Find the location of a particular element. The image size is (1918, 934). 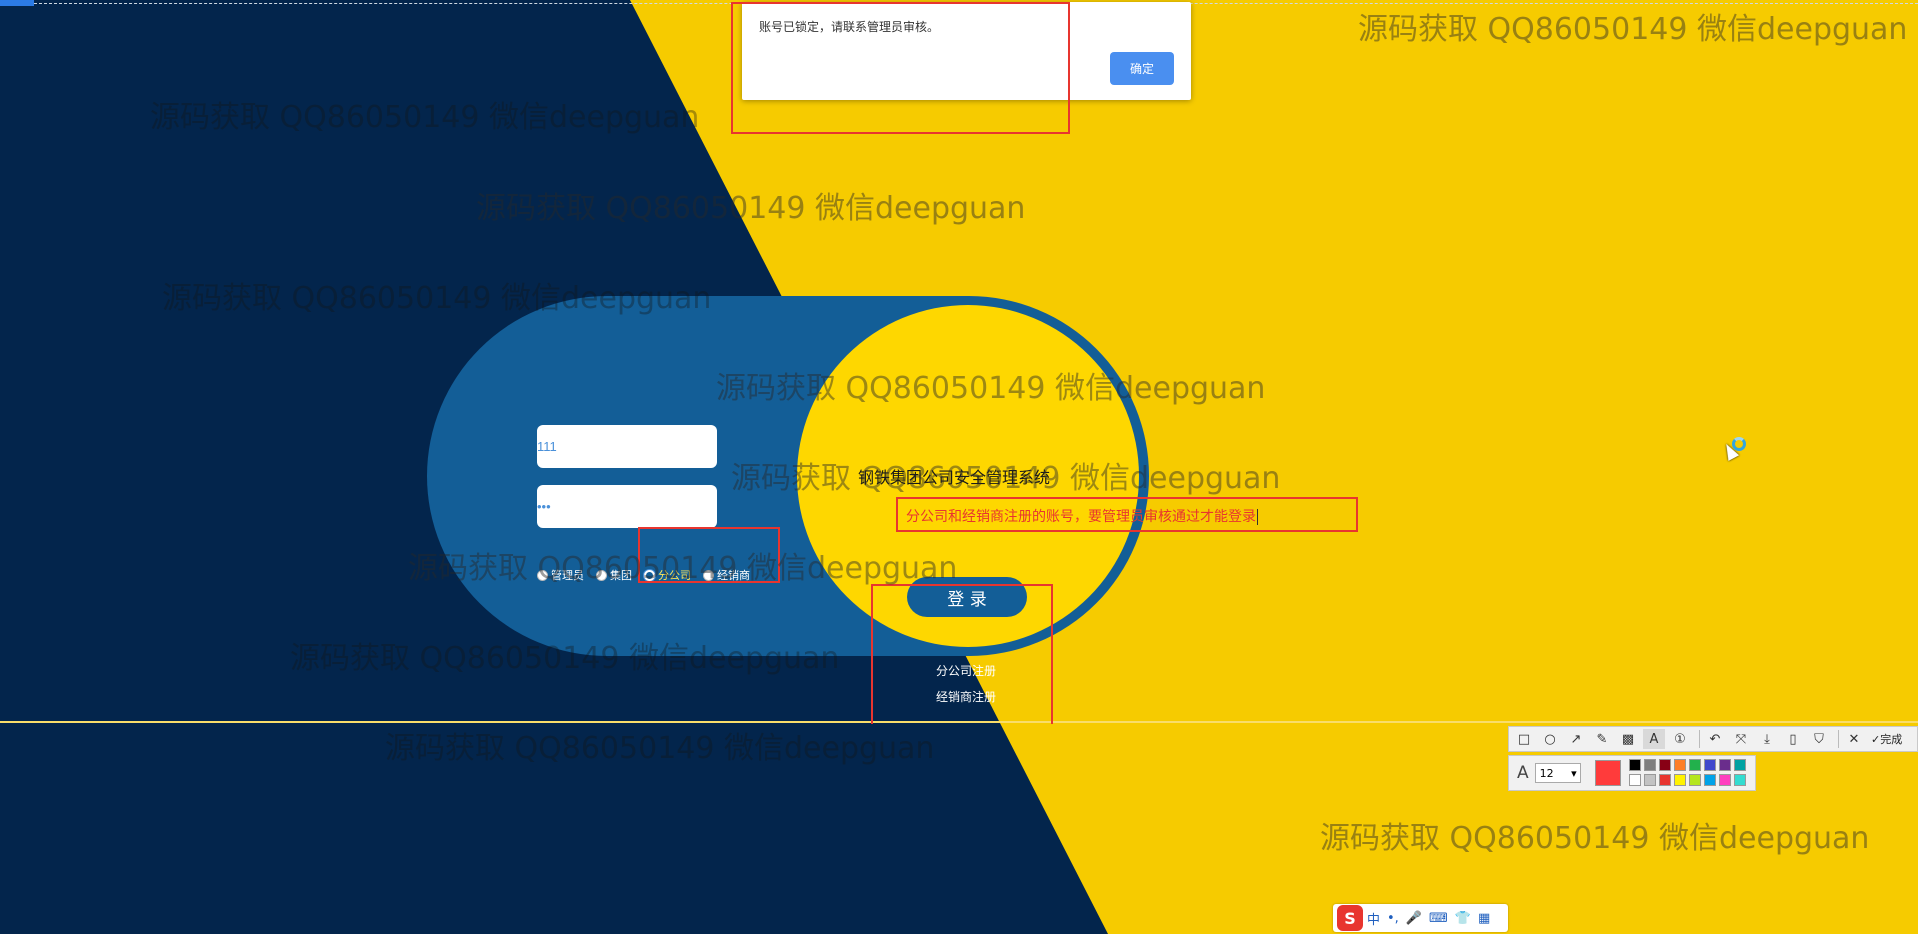

text-tool-icon: A is located at coordinates (1654, 739).